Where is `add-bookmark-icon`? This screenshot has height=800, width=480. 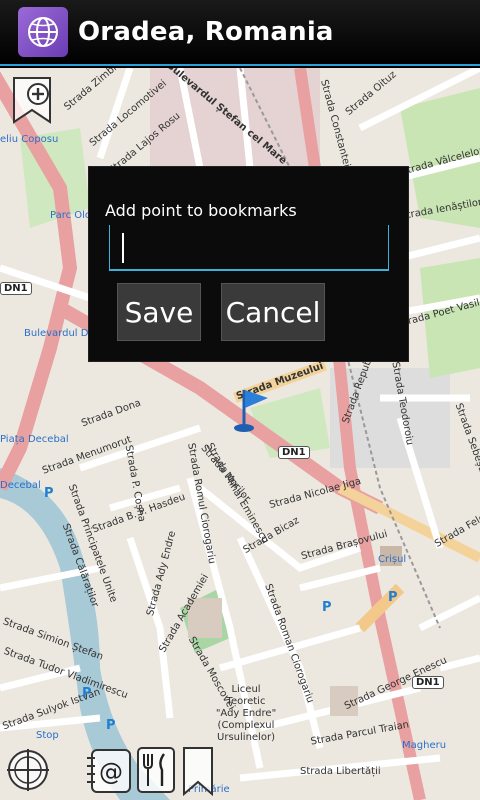
add-bookmark-icon is located at coordinates (32, 101).